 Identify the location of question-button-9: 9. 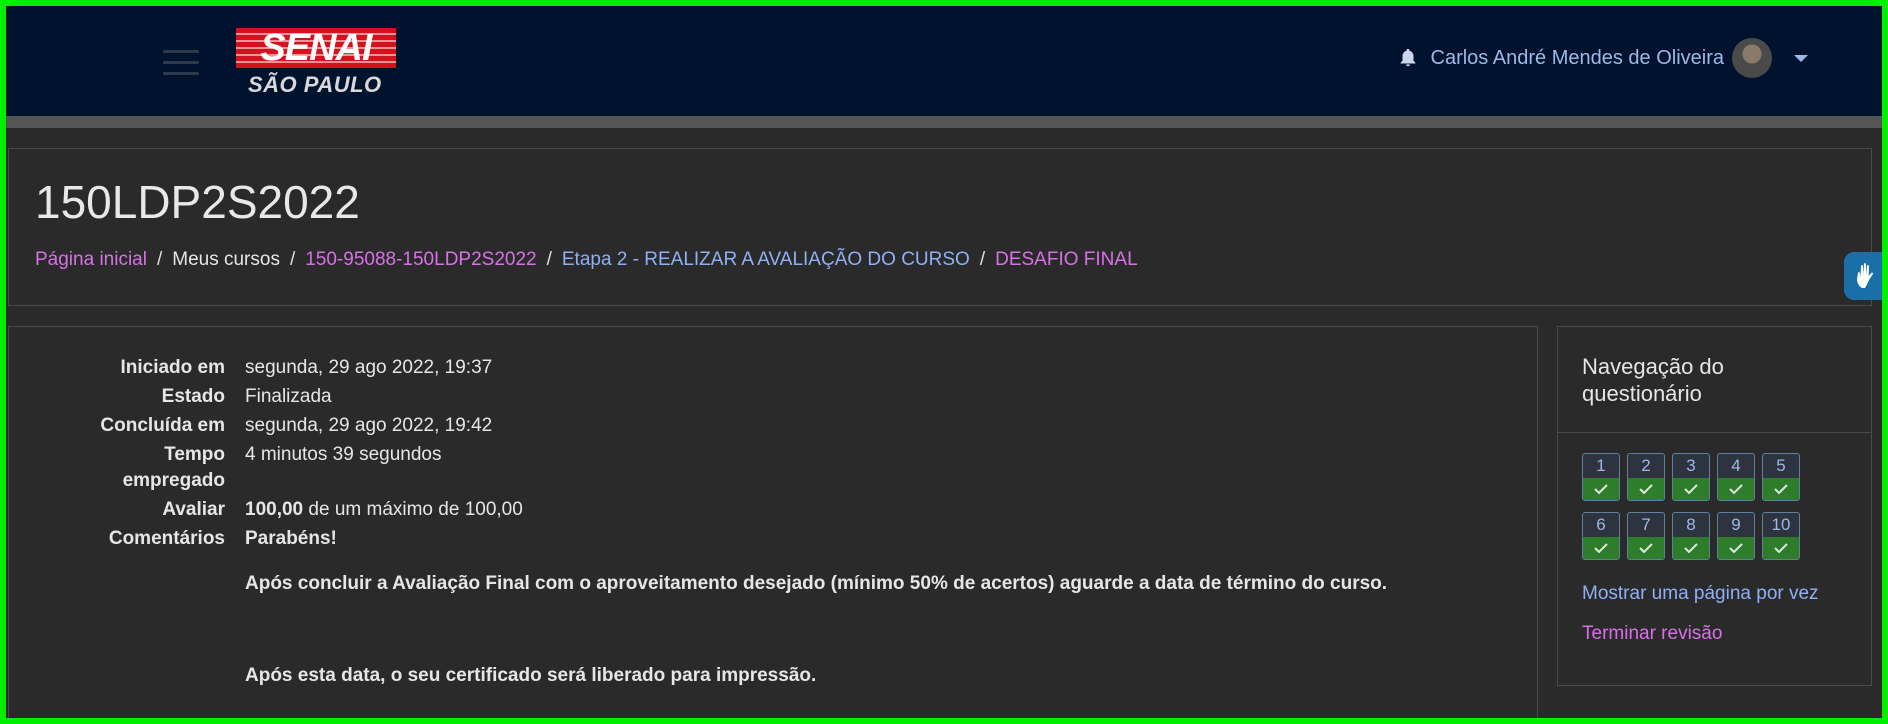
(1736, 536).